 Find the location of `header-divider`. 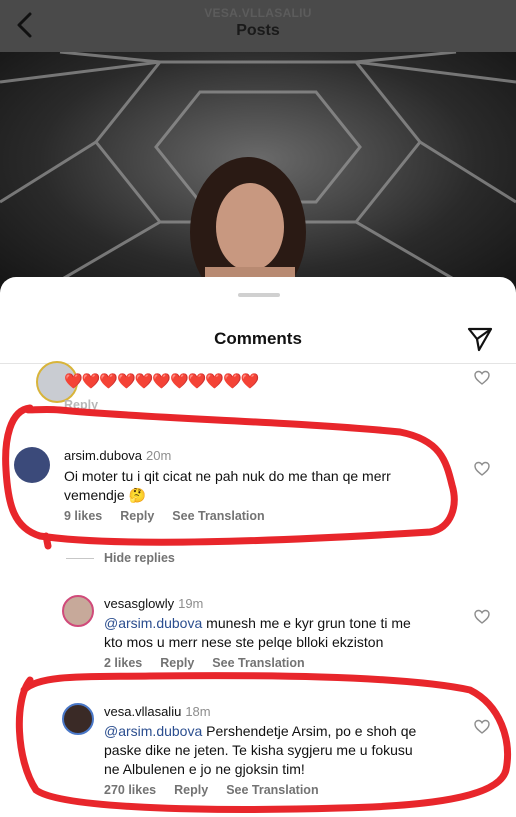

header-divider is located at coordinates (258, 363).